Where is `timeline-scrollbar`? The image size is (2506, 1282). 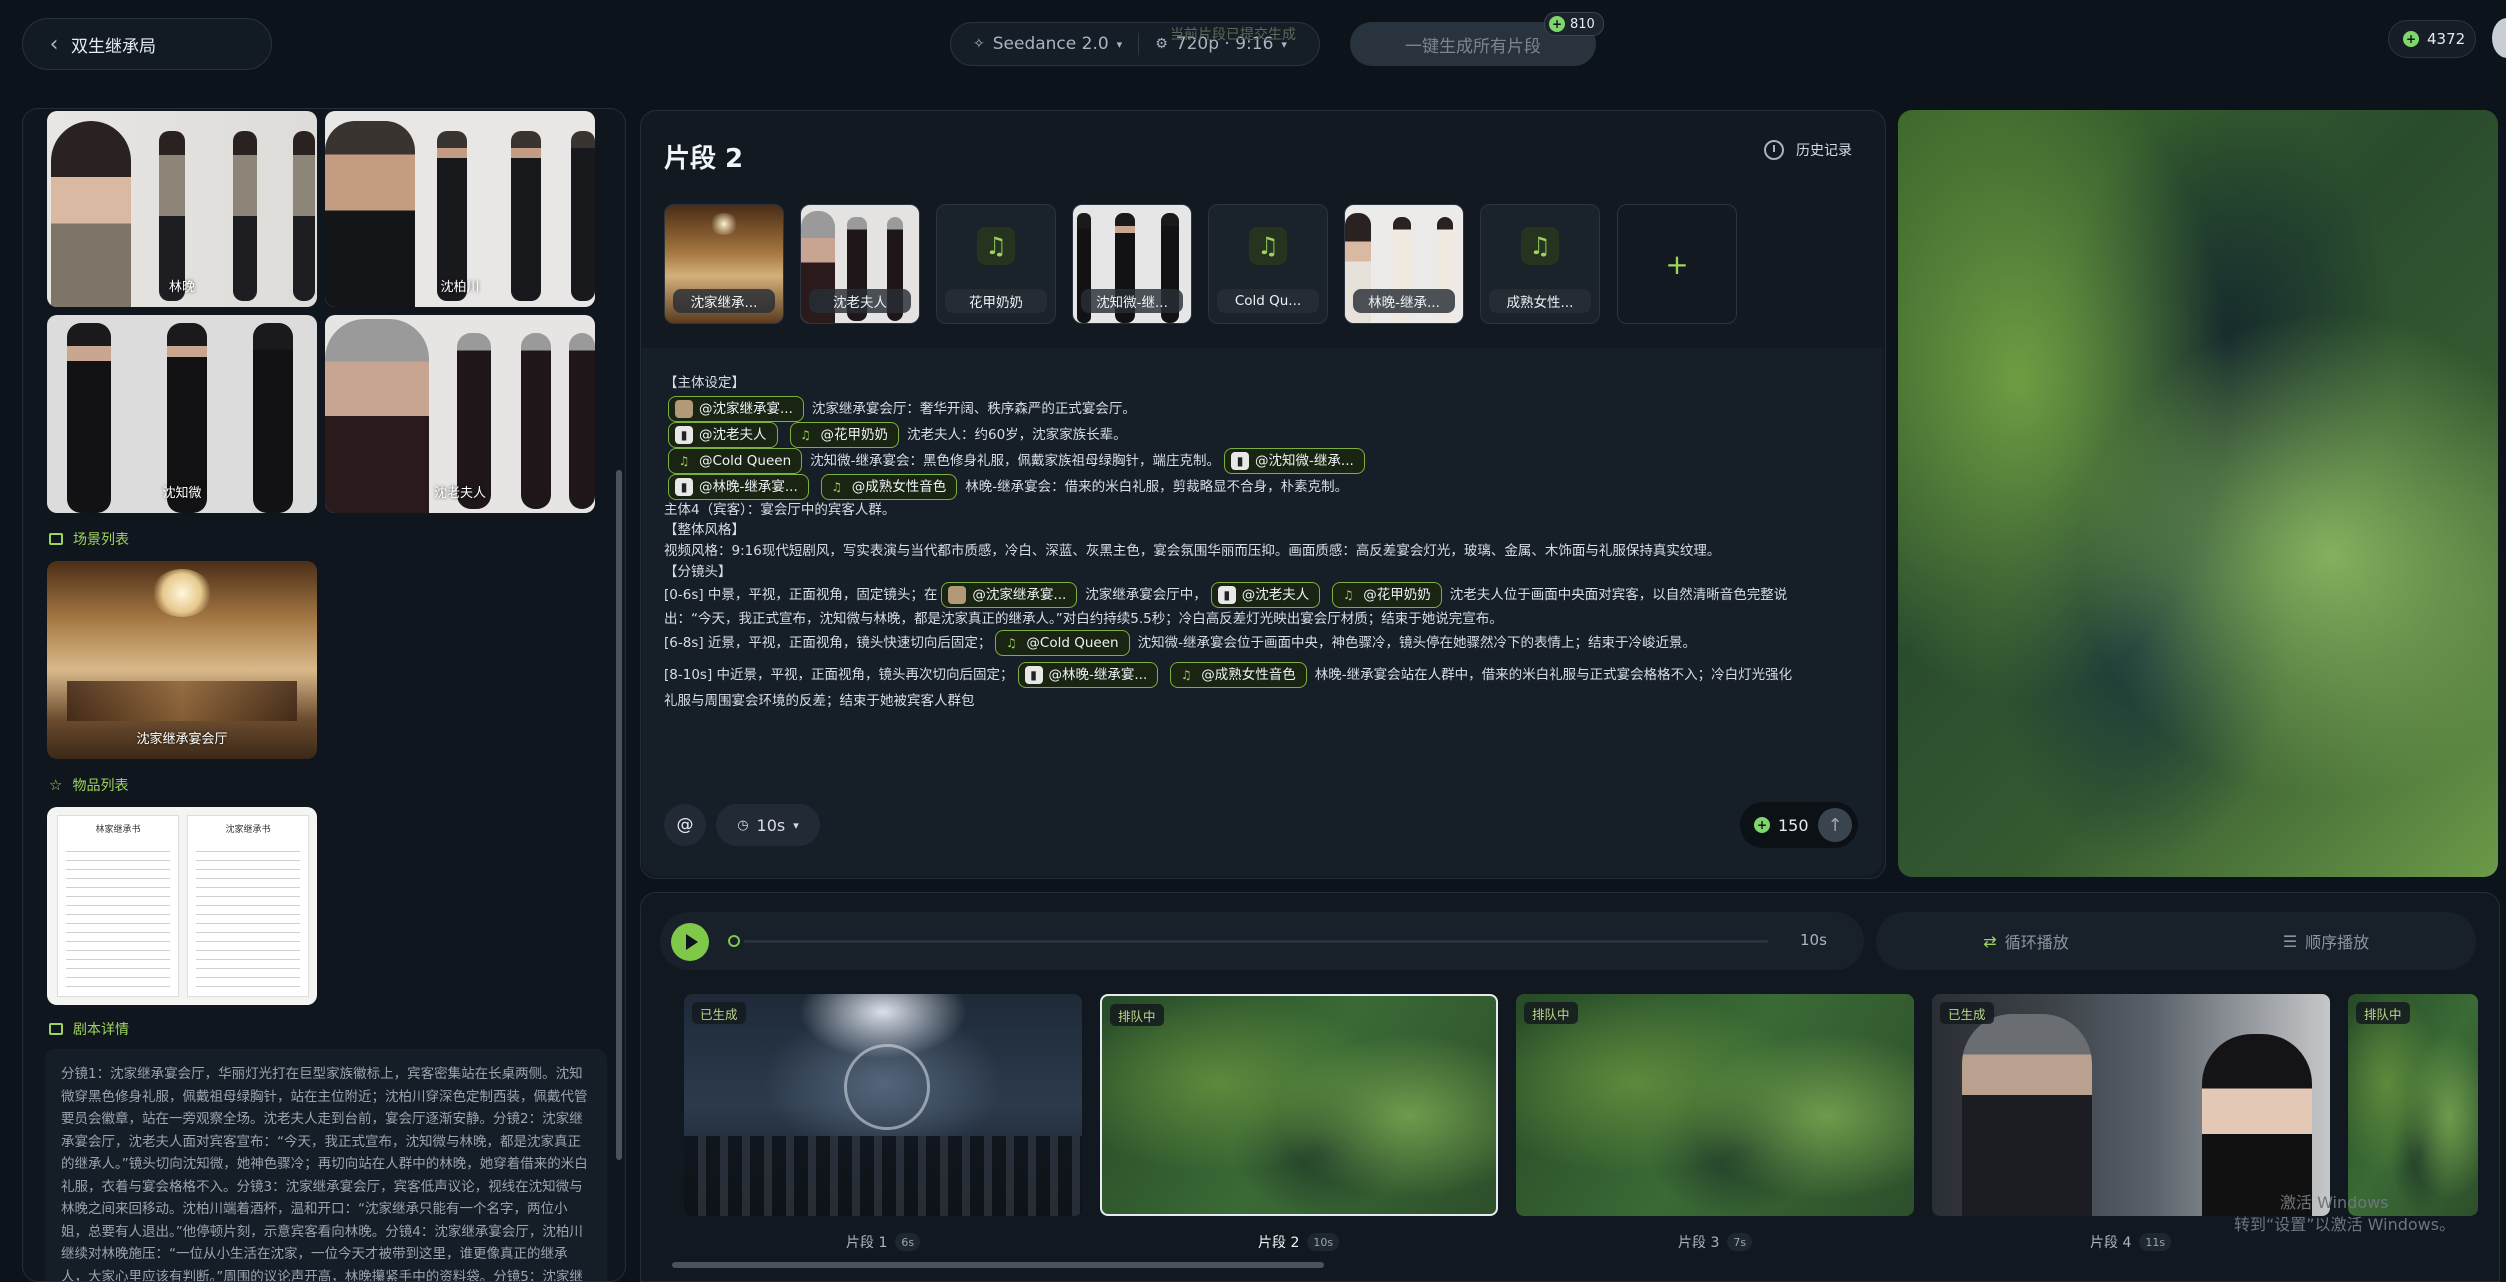
timeline-scrollbar is located at coordinates (998, 1265).